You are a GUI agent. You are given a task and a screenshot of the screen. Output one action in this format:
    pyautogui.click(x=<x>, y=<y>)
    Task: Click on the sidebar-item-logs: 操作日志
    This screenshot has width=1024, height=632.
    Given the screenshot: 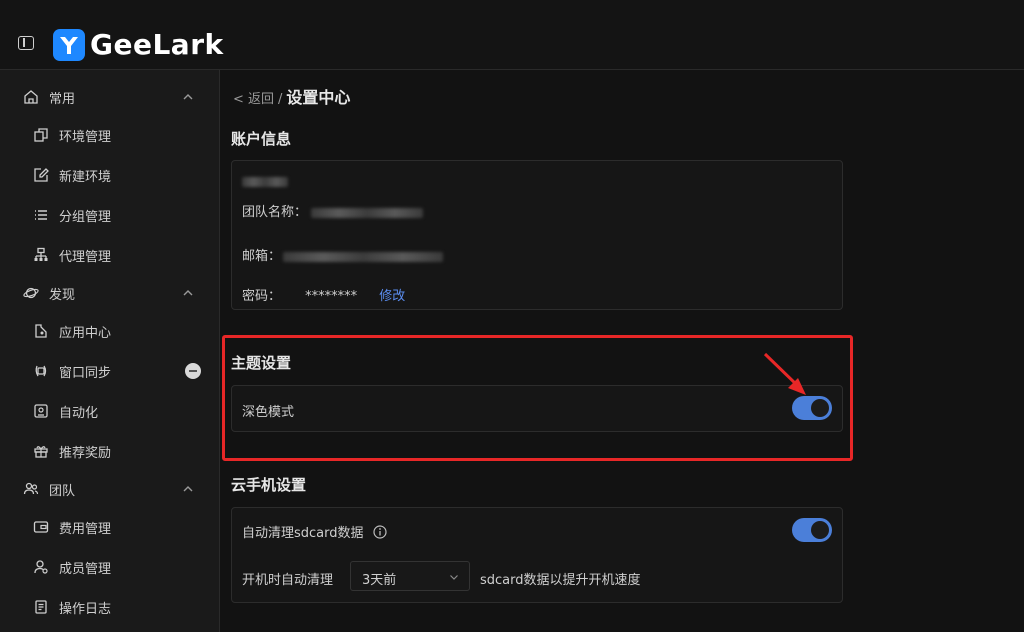 What is the action you would take?
    pyautogui.click(x=110, y=607)
    